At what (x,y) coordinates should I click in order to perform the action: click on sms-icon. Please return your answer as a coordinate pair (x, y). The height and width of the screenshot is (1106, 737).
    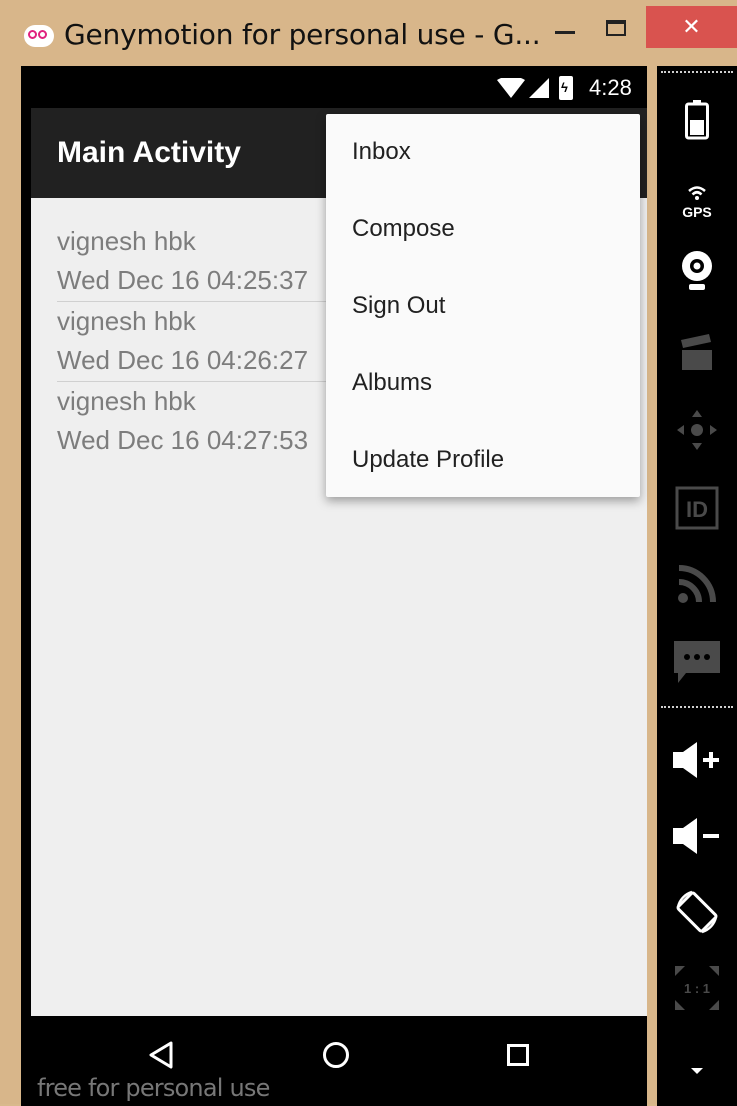
    Looking at the image, I should click on (697, 662).